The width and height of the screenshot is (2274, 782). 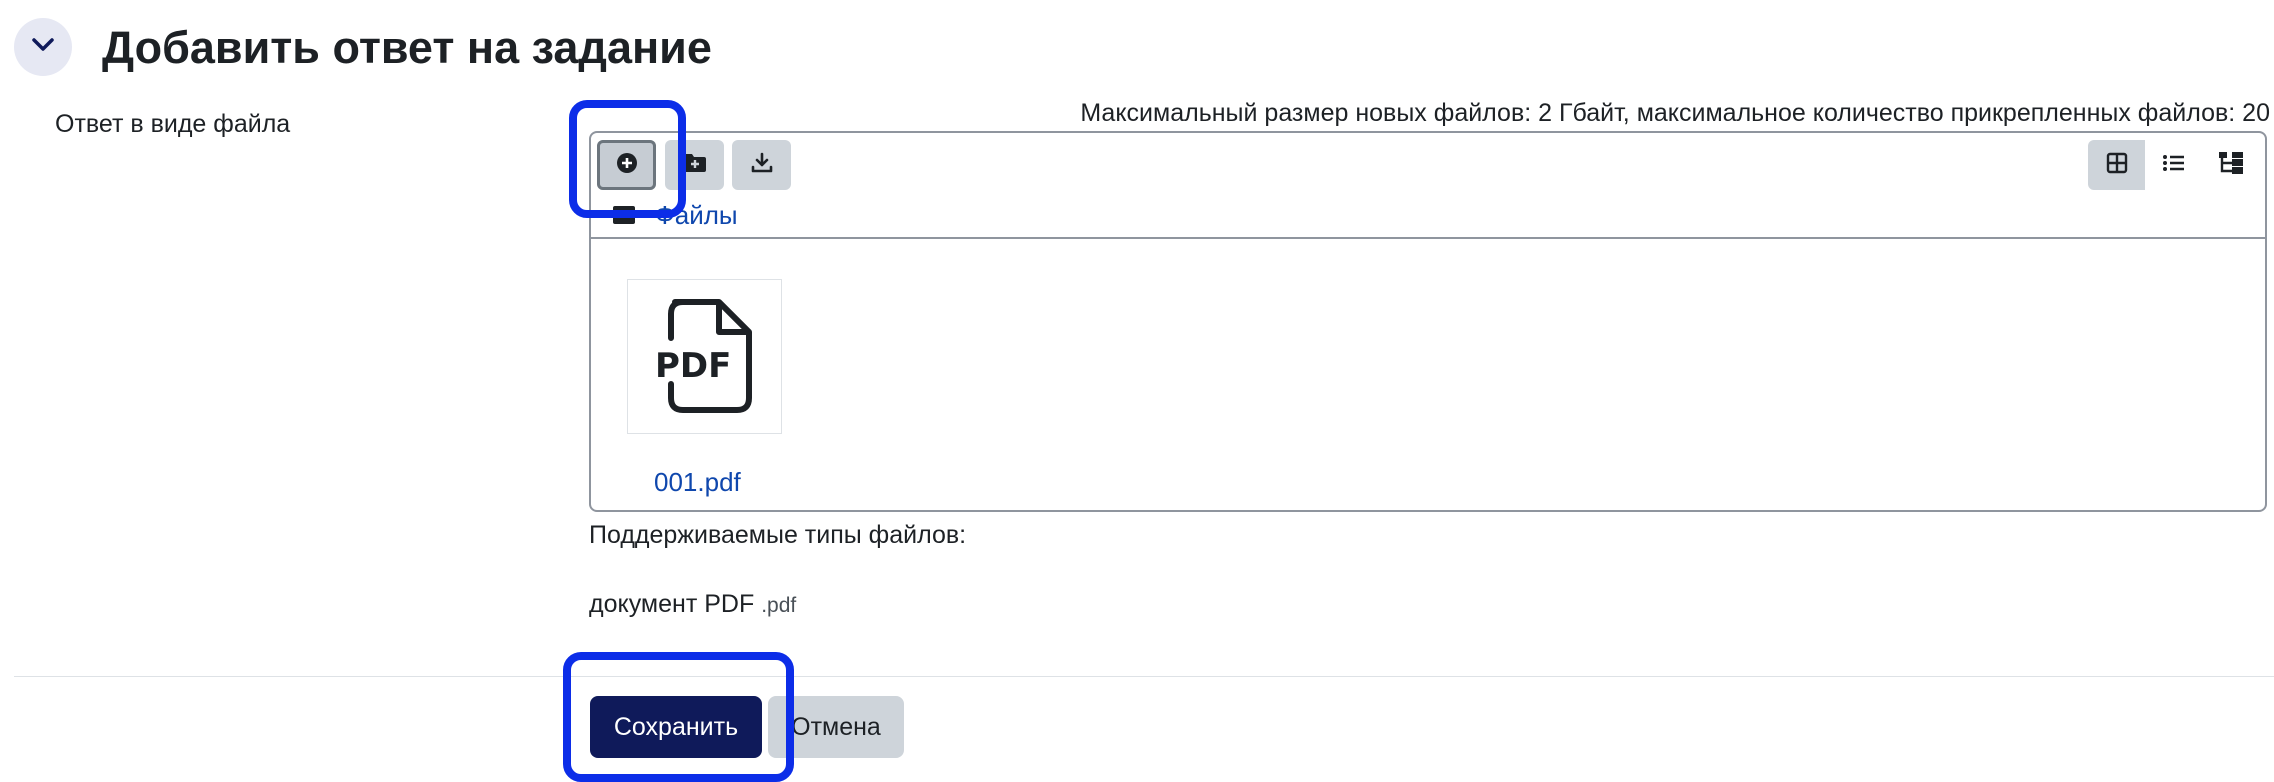 I want to click on list-view-button, so click(x=2173, y=165).